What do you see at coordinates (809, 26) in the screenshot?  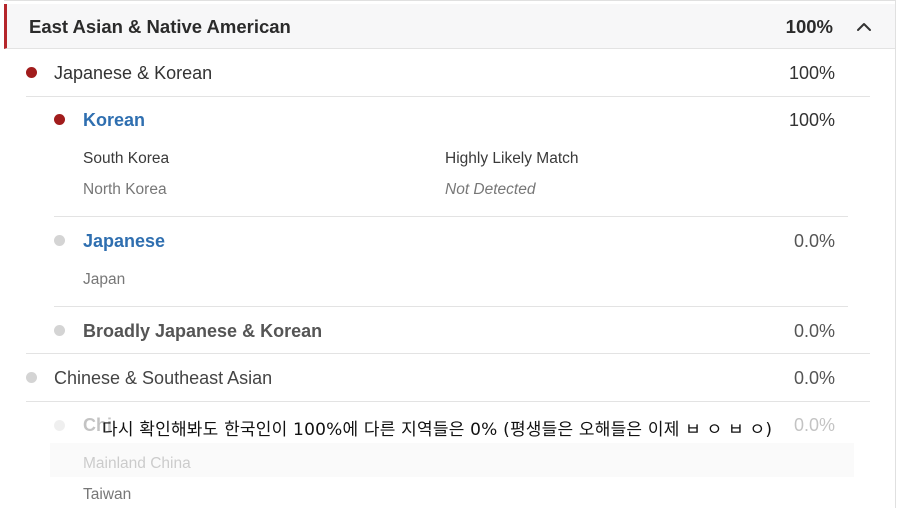 I see `region-percent: 100%` at bounding box center [809, 26].